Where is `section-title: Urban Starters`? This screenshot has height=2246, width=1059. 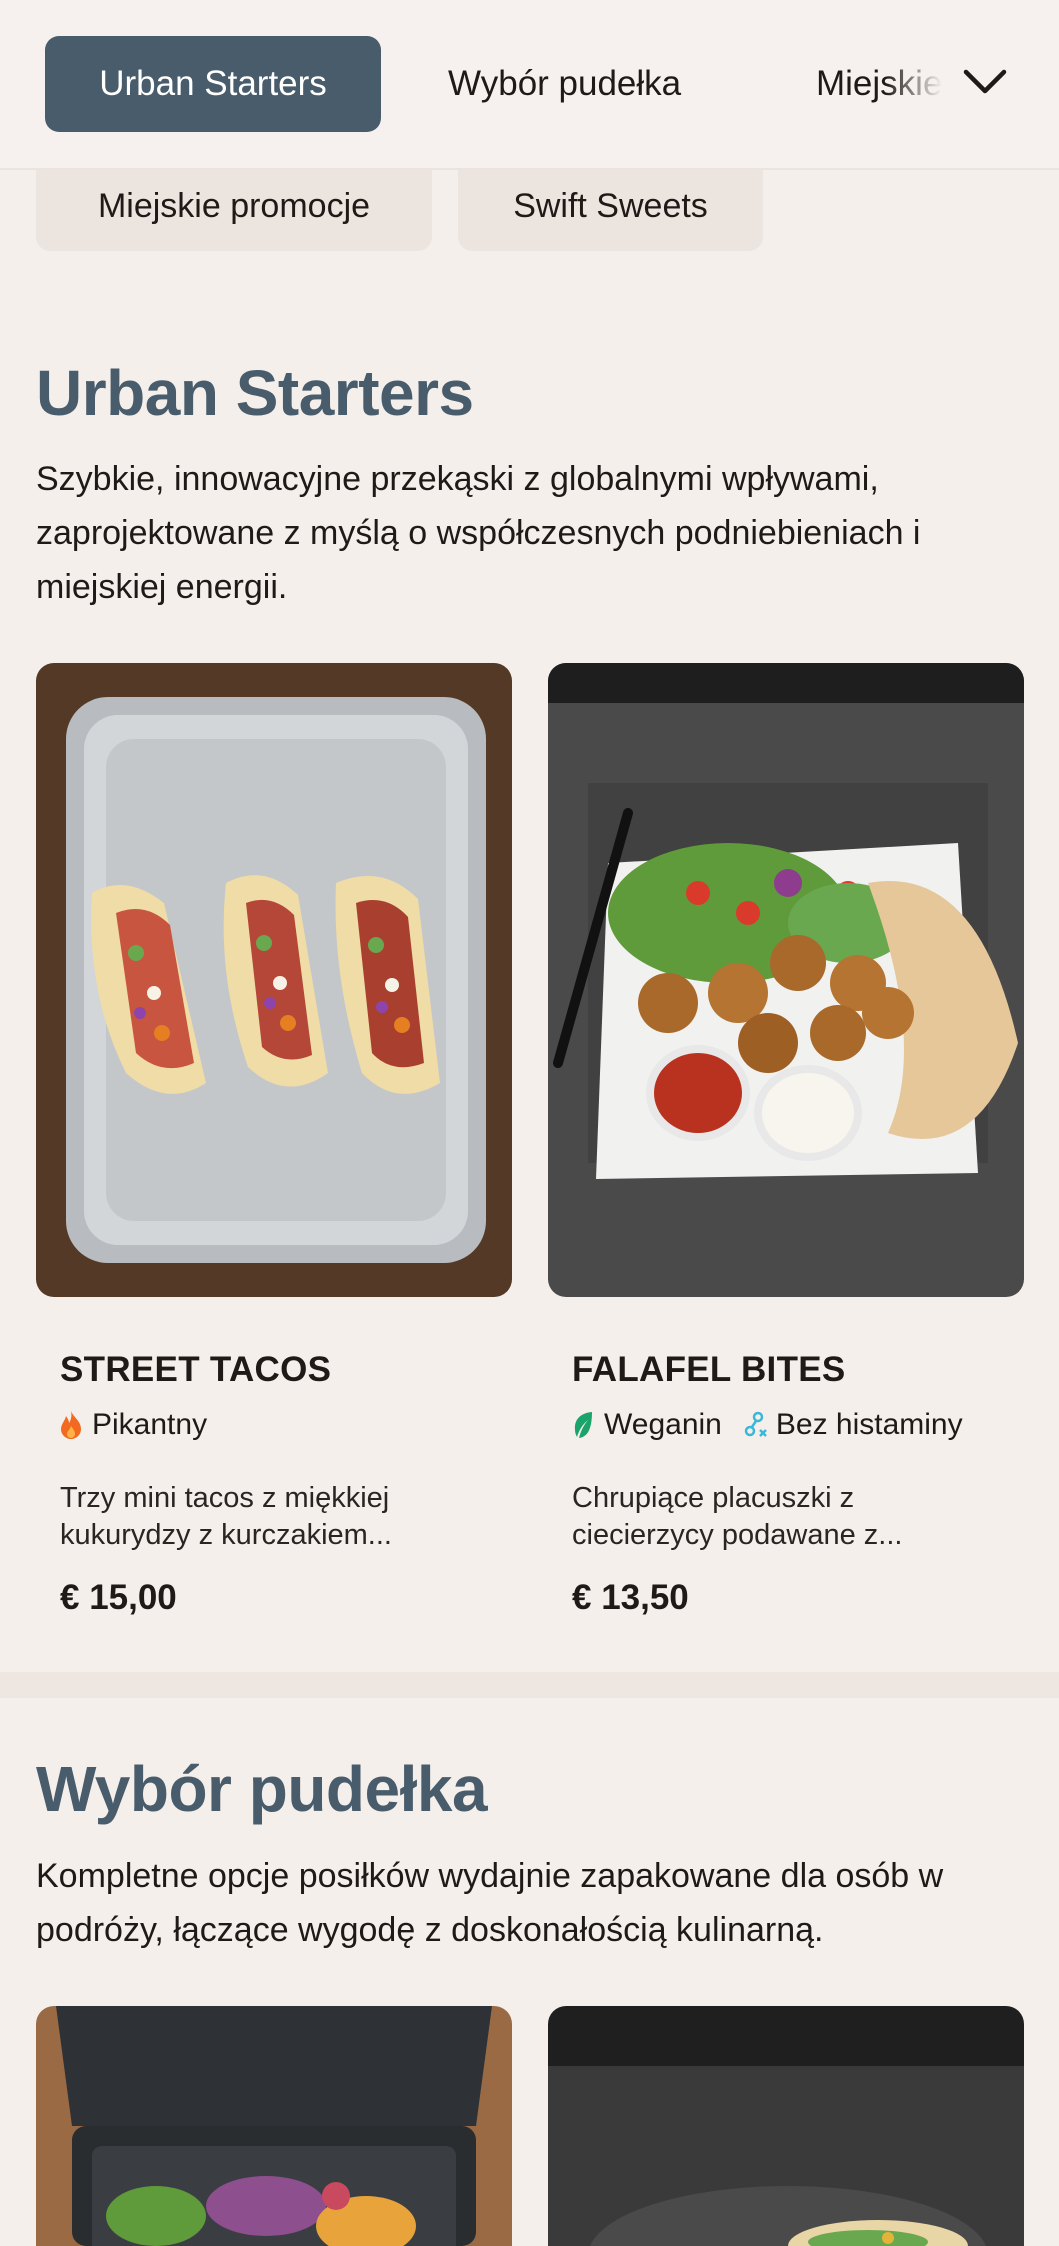 section-title: Urban Starters is located at coordinates (255, 393).